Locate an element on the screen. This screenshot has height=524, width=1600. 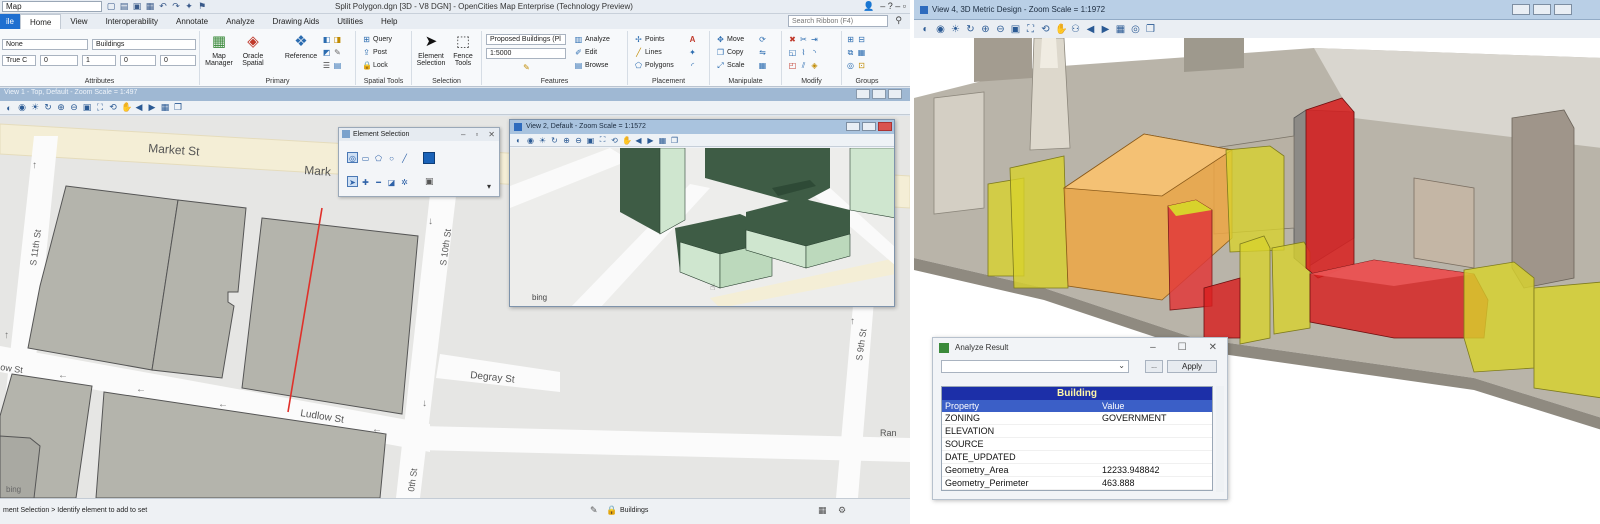
view1-close-button is located at coordinates (895, 94).